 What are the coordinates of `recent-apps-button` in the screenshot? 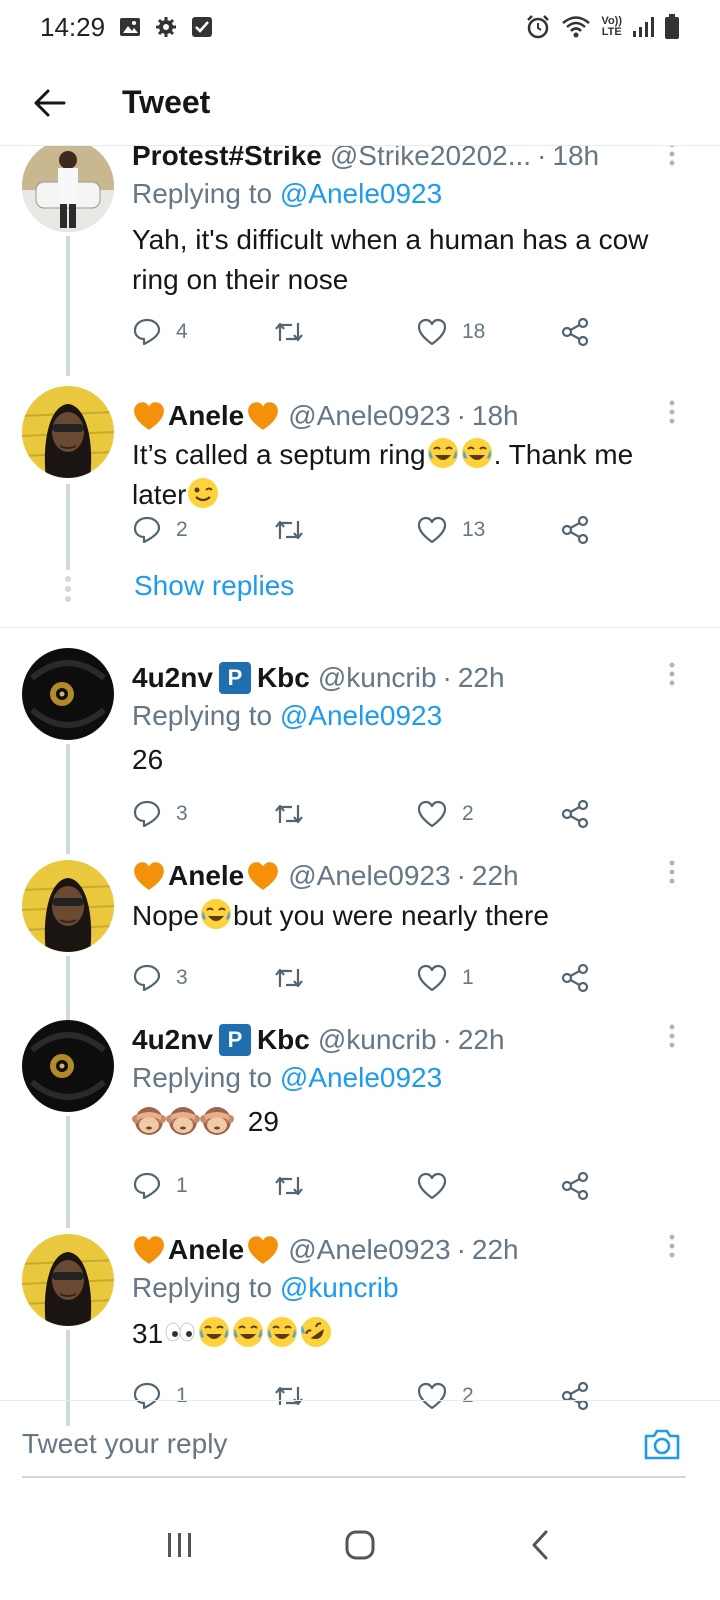 It's located at (180, 1545).